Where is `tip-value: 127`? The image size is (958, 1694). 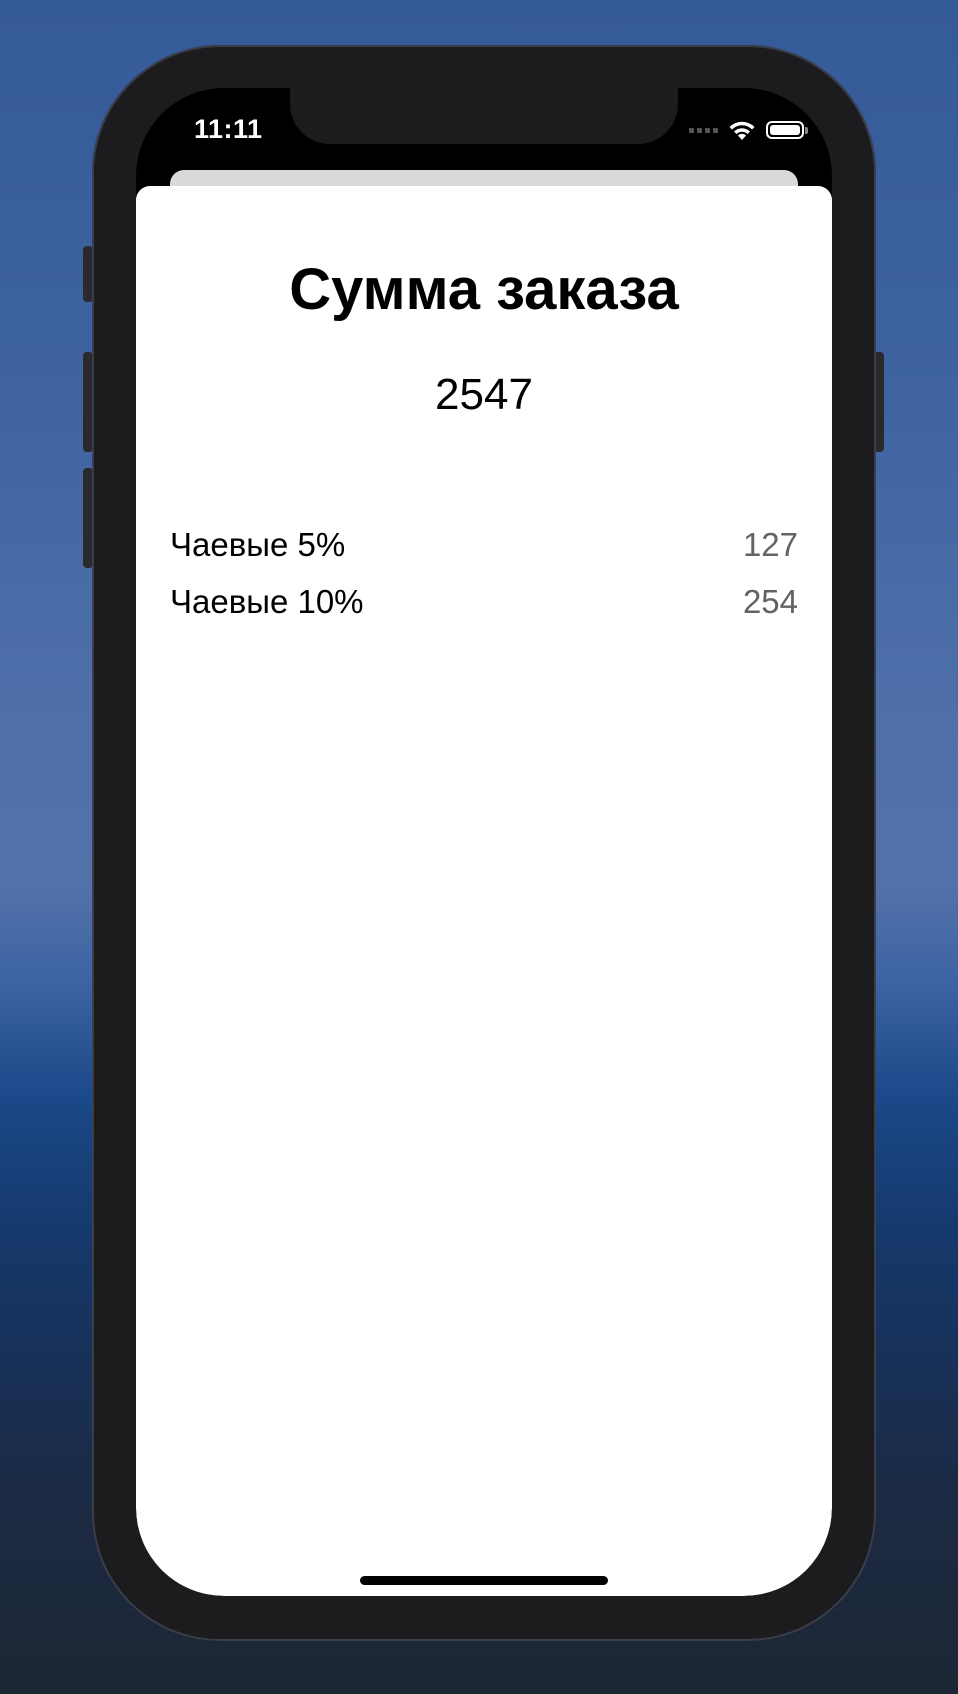
tip-value: 127 is located at coordinates (770, 544).